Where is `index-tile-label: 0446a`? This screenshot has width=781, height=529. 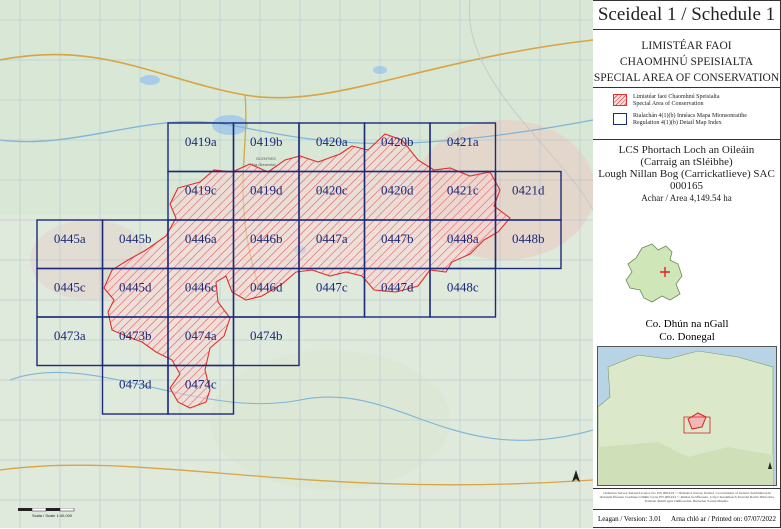 index-tile-label: 0446a is located at coordinates (201, 238).